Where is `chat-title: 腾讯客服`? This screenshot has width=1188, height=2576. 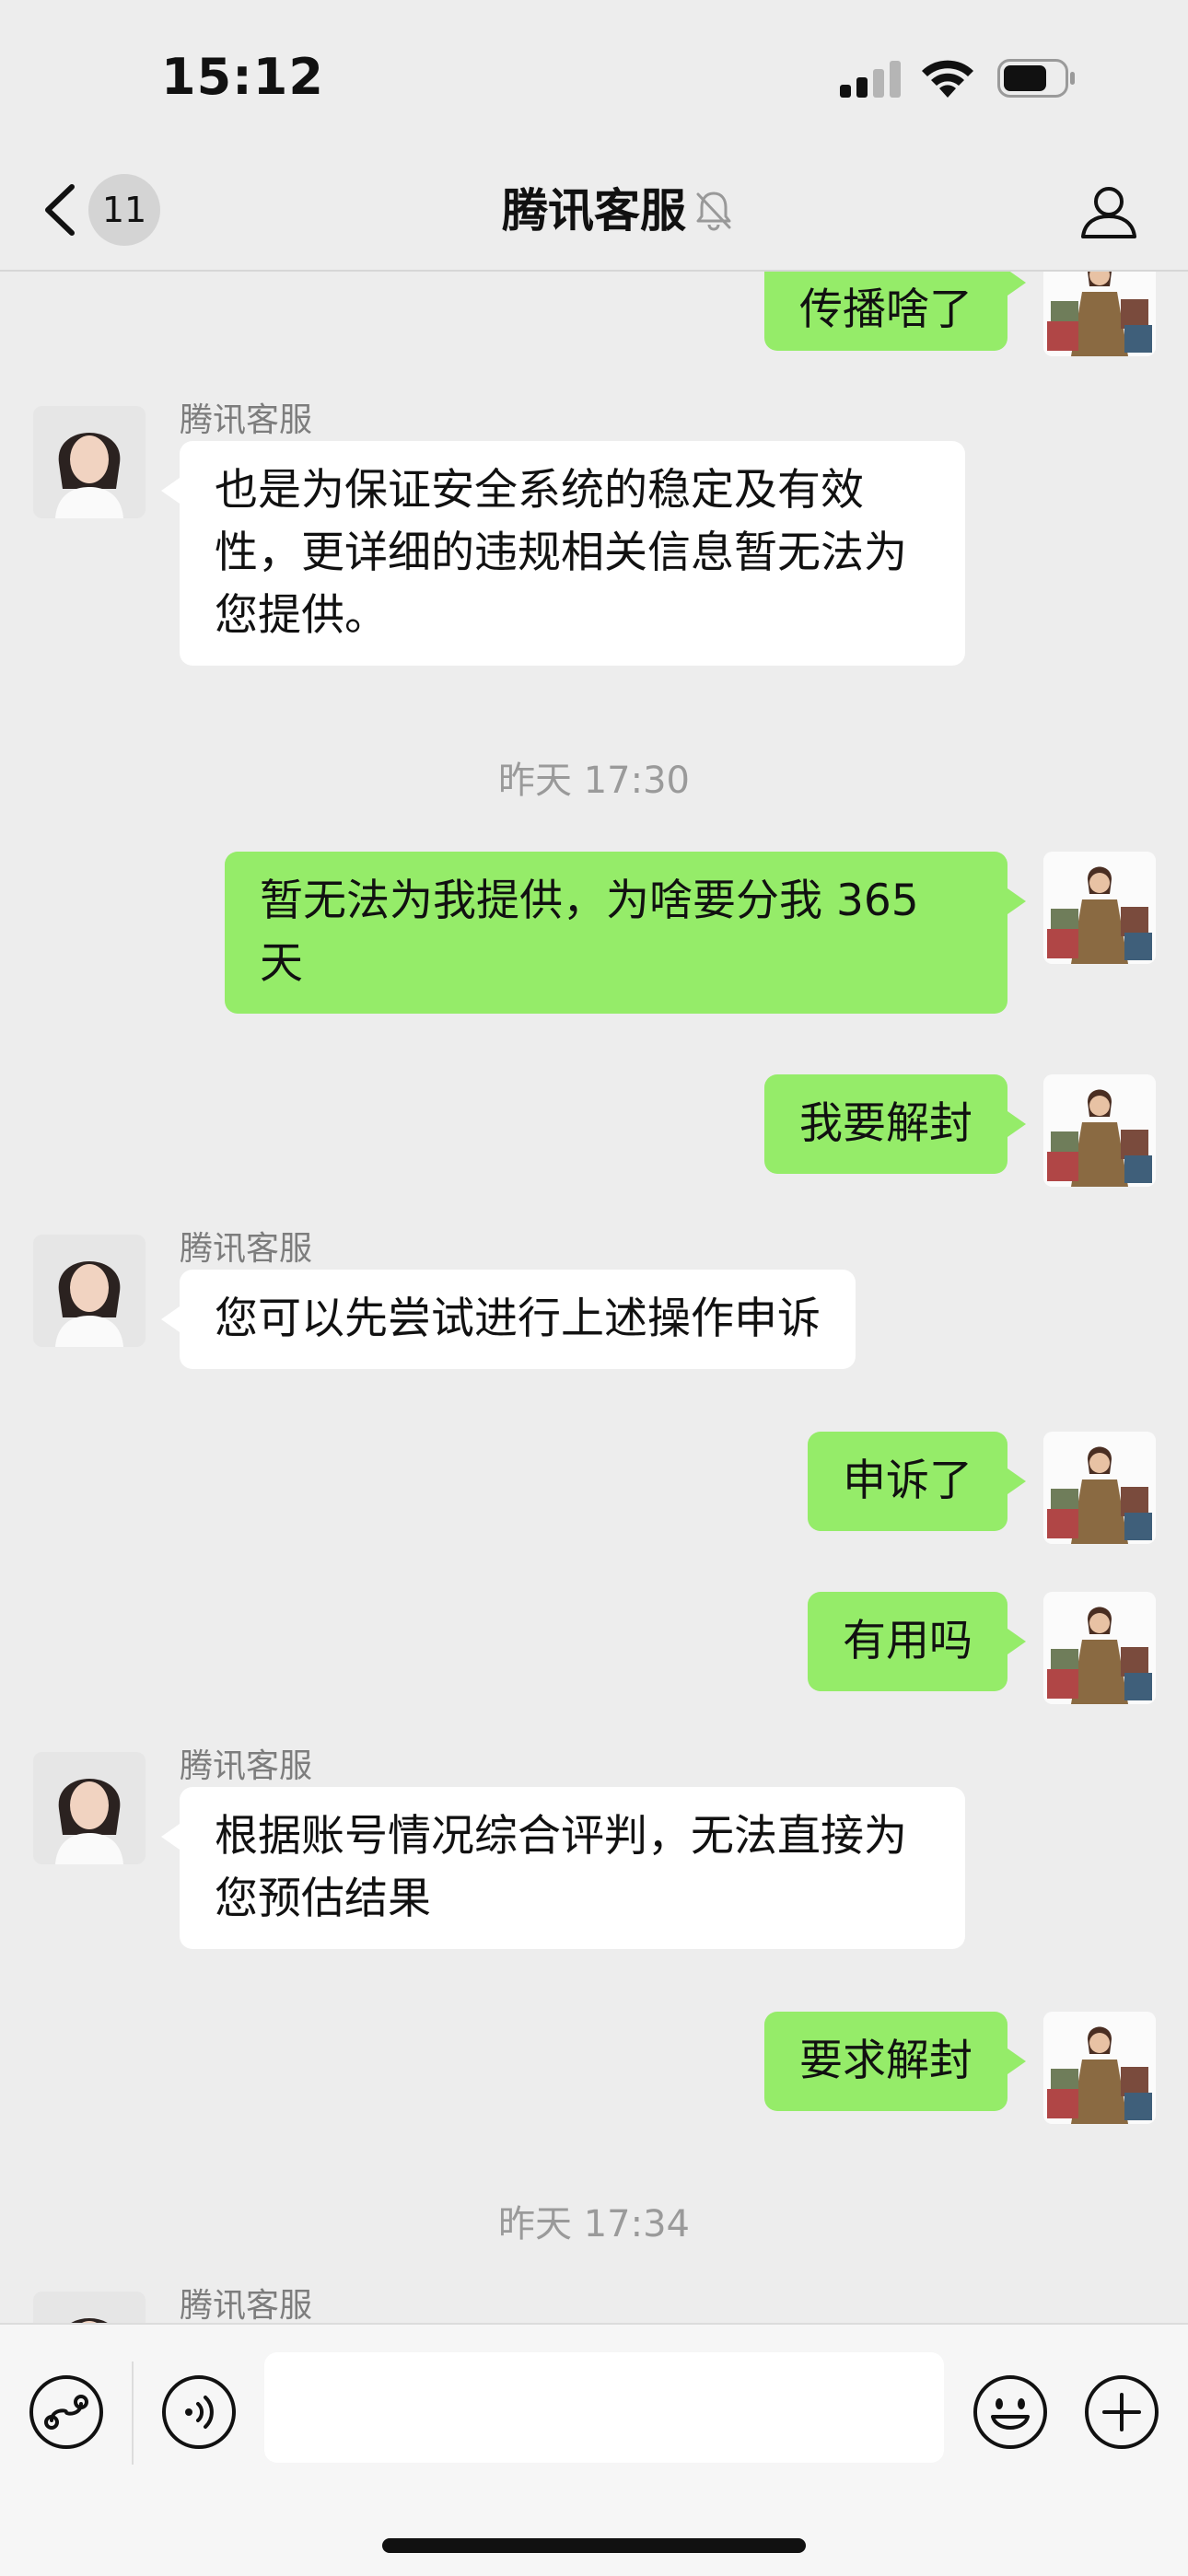 chat-title: 腾讯客服 is located at coordinates (594, 211).